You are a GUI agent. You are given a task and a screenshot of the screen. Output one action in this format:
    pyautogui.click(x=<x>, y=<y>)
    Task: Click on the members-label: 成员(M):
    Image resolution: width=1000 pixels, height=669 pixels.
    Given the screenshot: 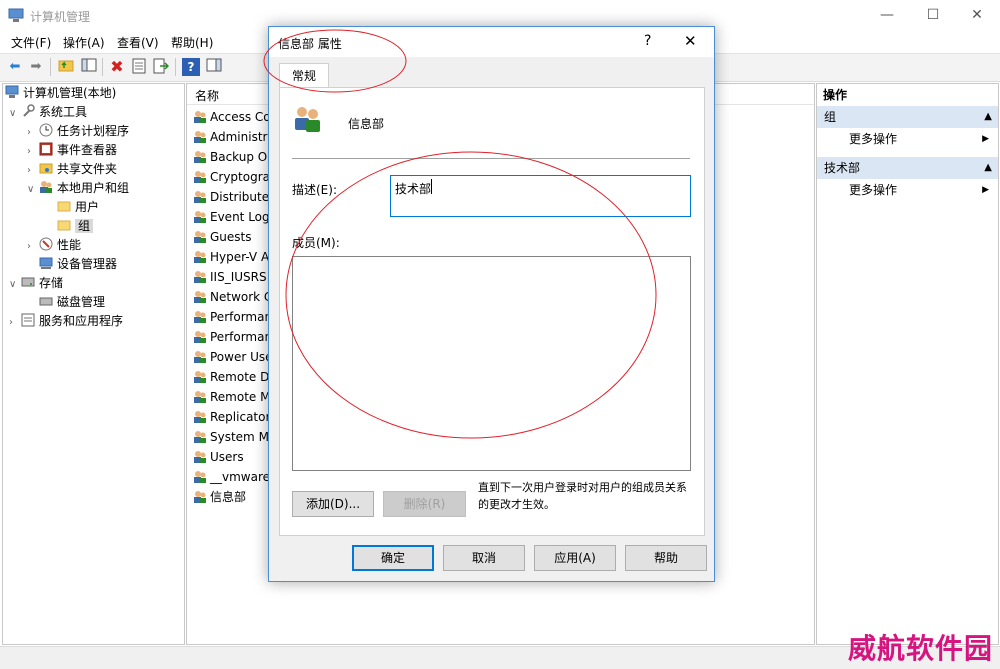 What is the action you would take?
    pyautogui.click(x=316, y=243)
    